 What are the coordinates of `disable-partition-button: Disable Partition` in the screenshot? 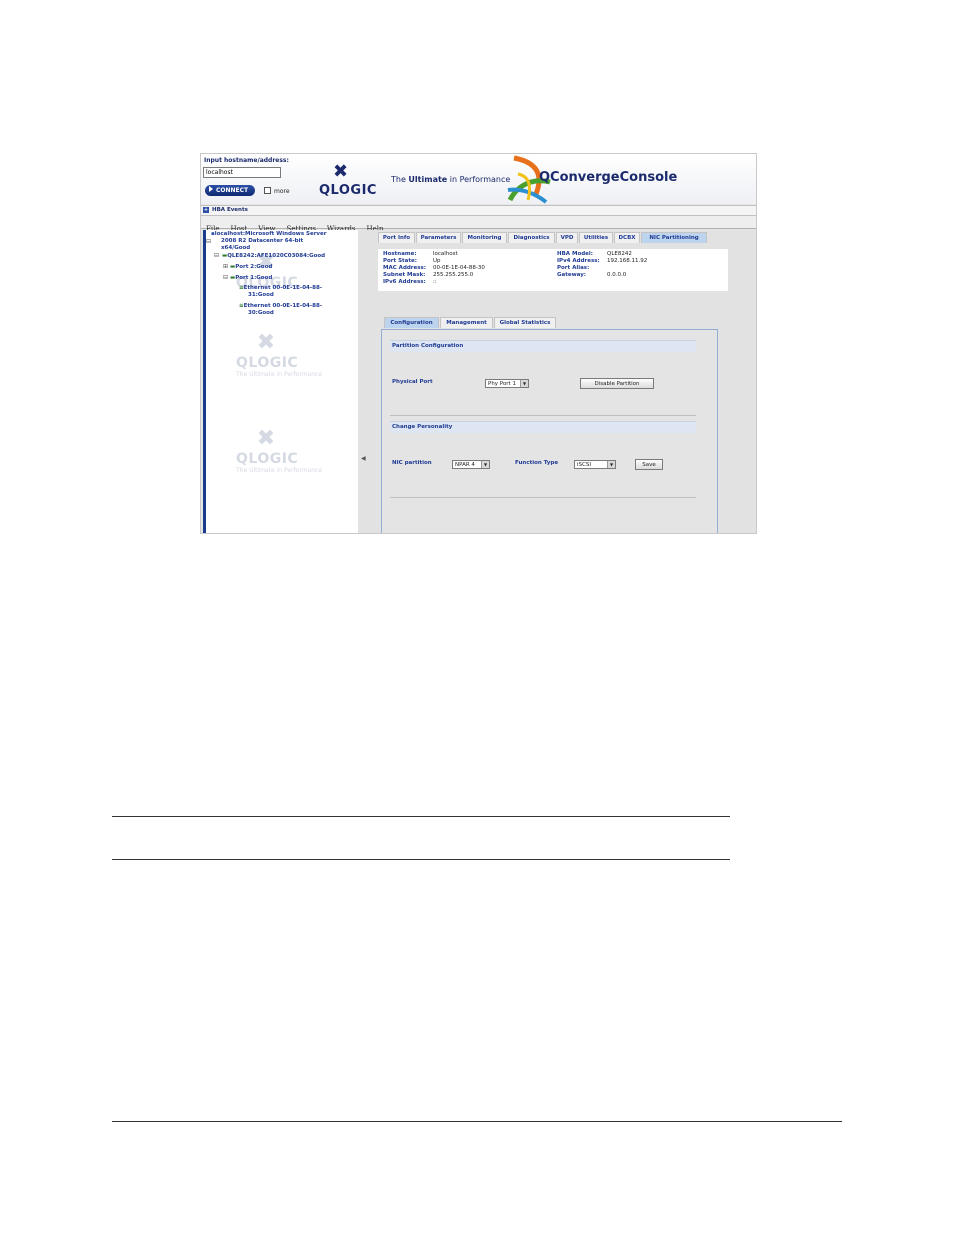 It's located at (617, 383).